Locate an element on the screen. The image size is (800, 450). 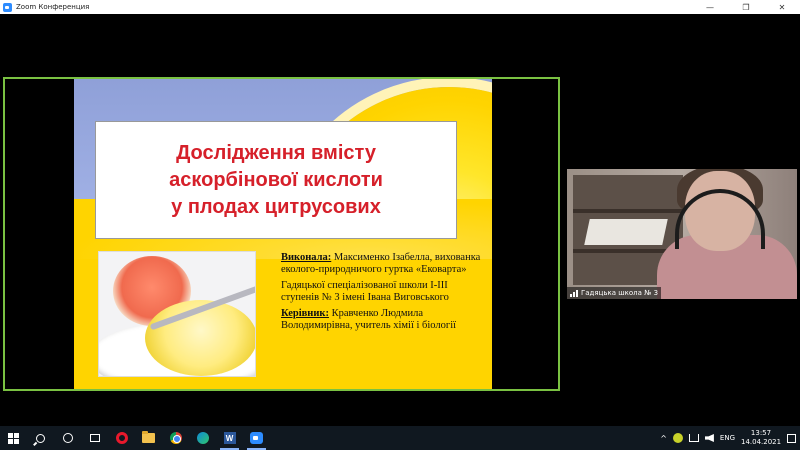
tray-app-icon is located at coordinates (677, 438).